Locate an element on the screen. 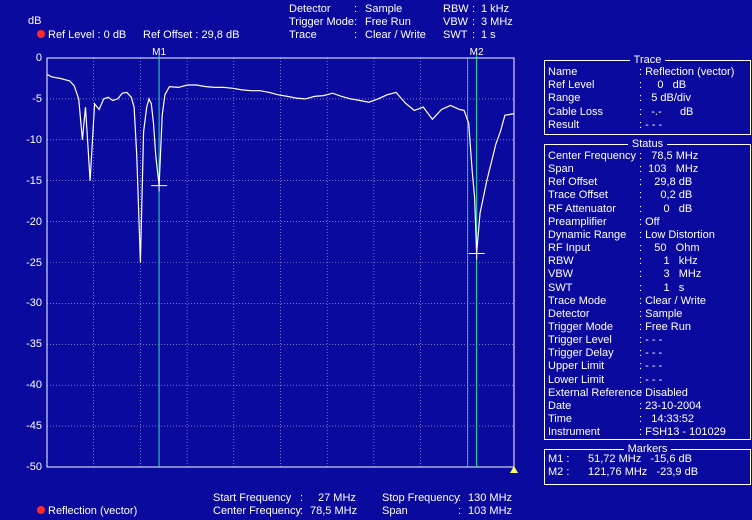 The width and height of the screenshot is (752, 520). panel-row: Cable Loss : -.- dB is located at coordinates (648, 112).